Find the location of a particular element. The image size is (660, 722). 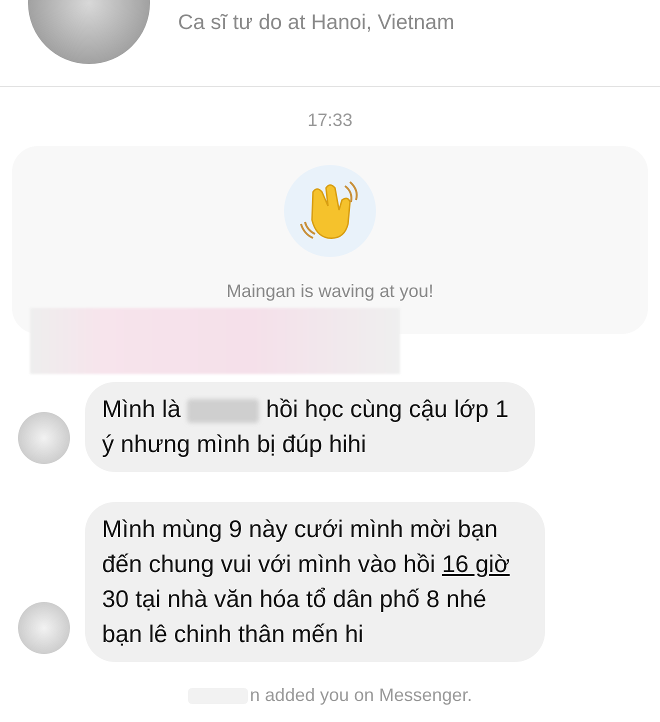

message-text: Mình mùng 9 này cưới mình mời bạn đến chung vui với mình vào hồi 16 giờ 30 tại nhà văn hóa tổ dân phố 8 nhé bạn lê chinh thân mến hi is located at coordinates (306, 582).